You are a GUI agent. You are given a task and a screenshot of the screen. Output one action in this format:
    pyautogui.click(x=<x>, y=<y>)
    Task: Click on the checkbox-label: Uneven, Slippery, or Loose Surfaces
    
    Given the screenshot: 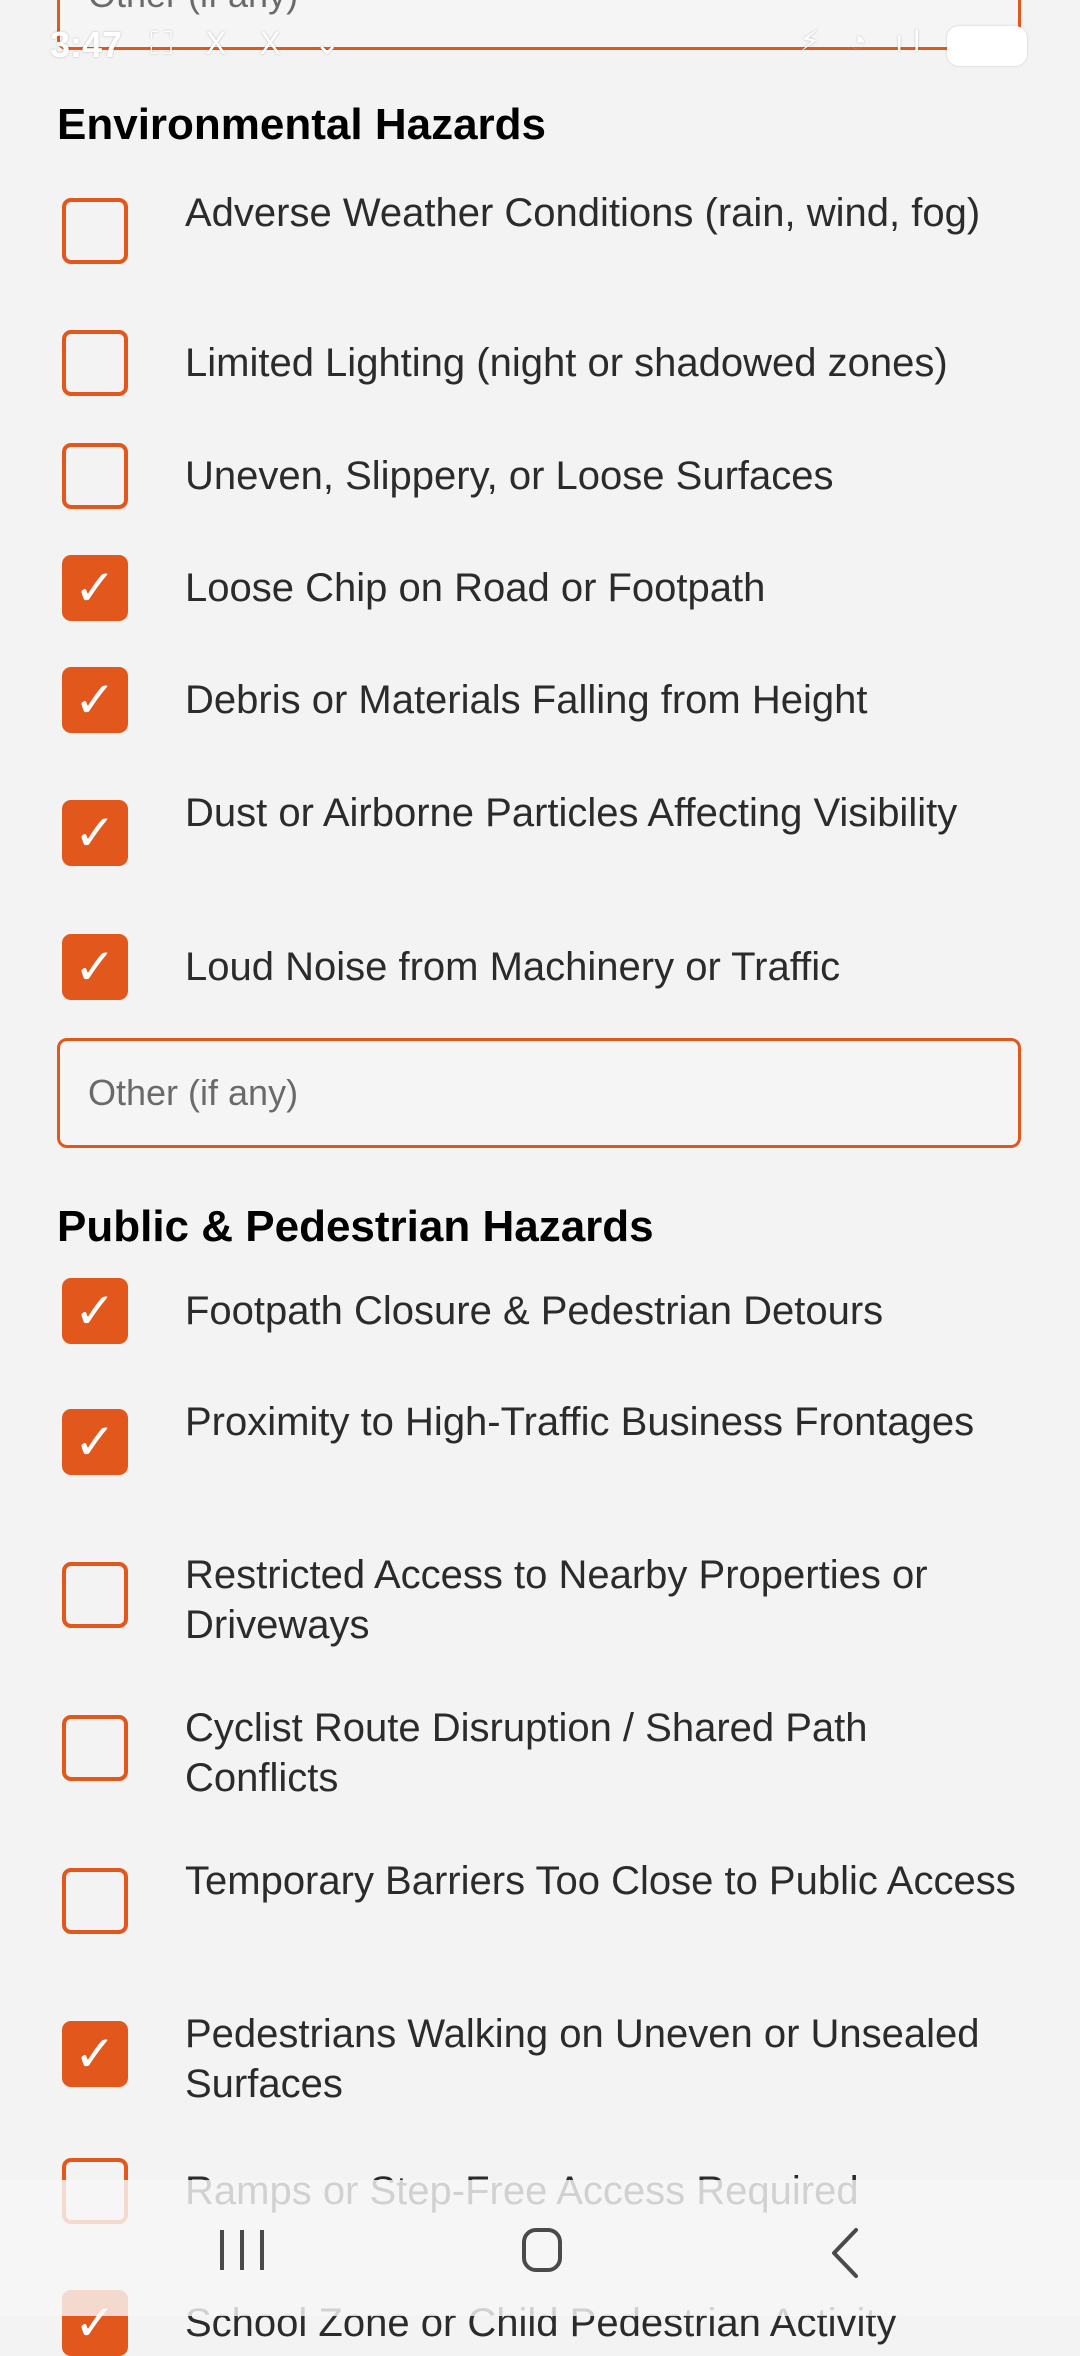 What is the action you would take?
    pyautogui.click(x=509, y=476)
    